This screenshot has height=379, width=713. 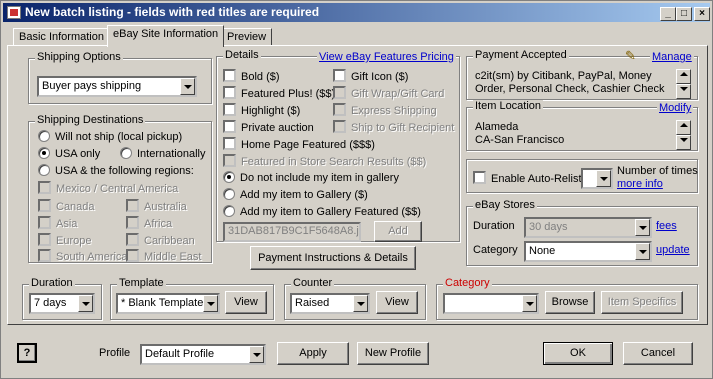 I want to click on template-select: * Blank Template, so click(x=168, y=303).